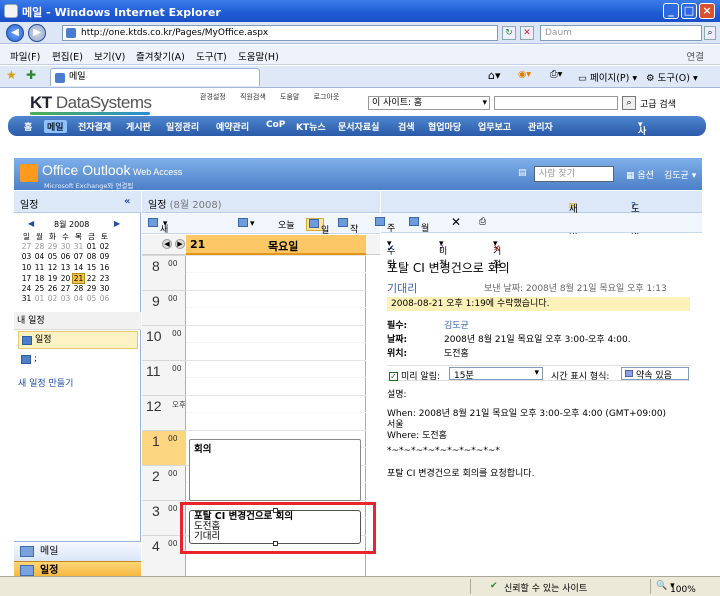 This screenshot has width=720, height=596. I want to click on reminder-select: 15분 ▾, so click(496, 374).